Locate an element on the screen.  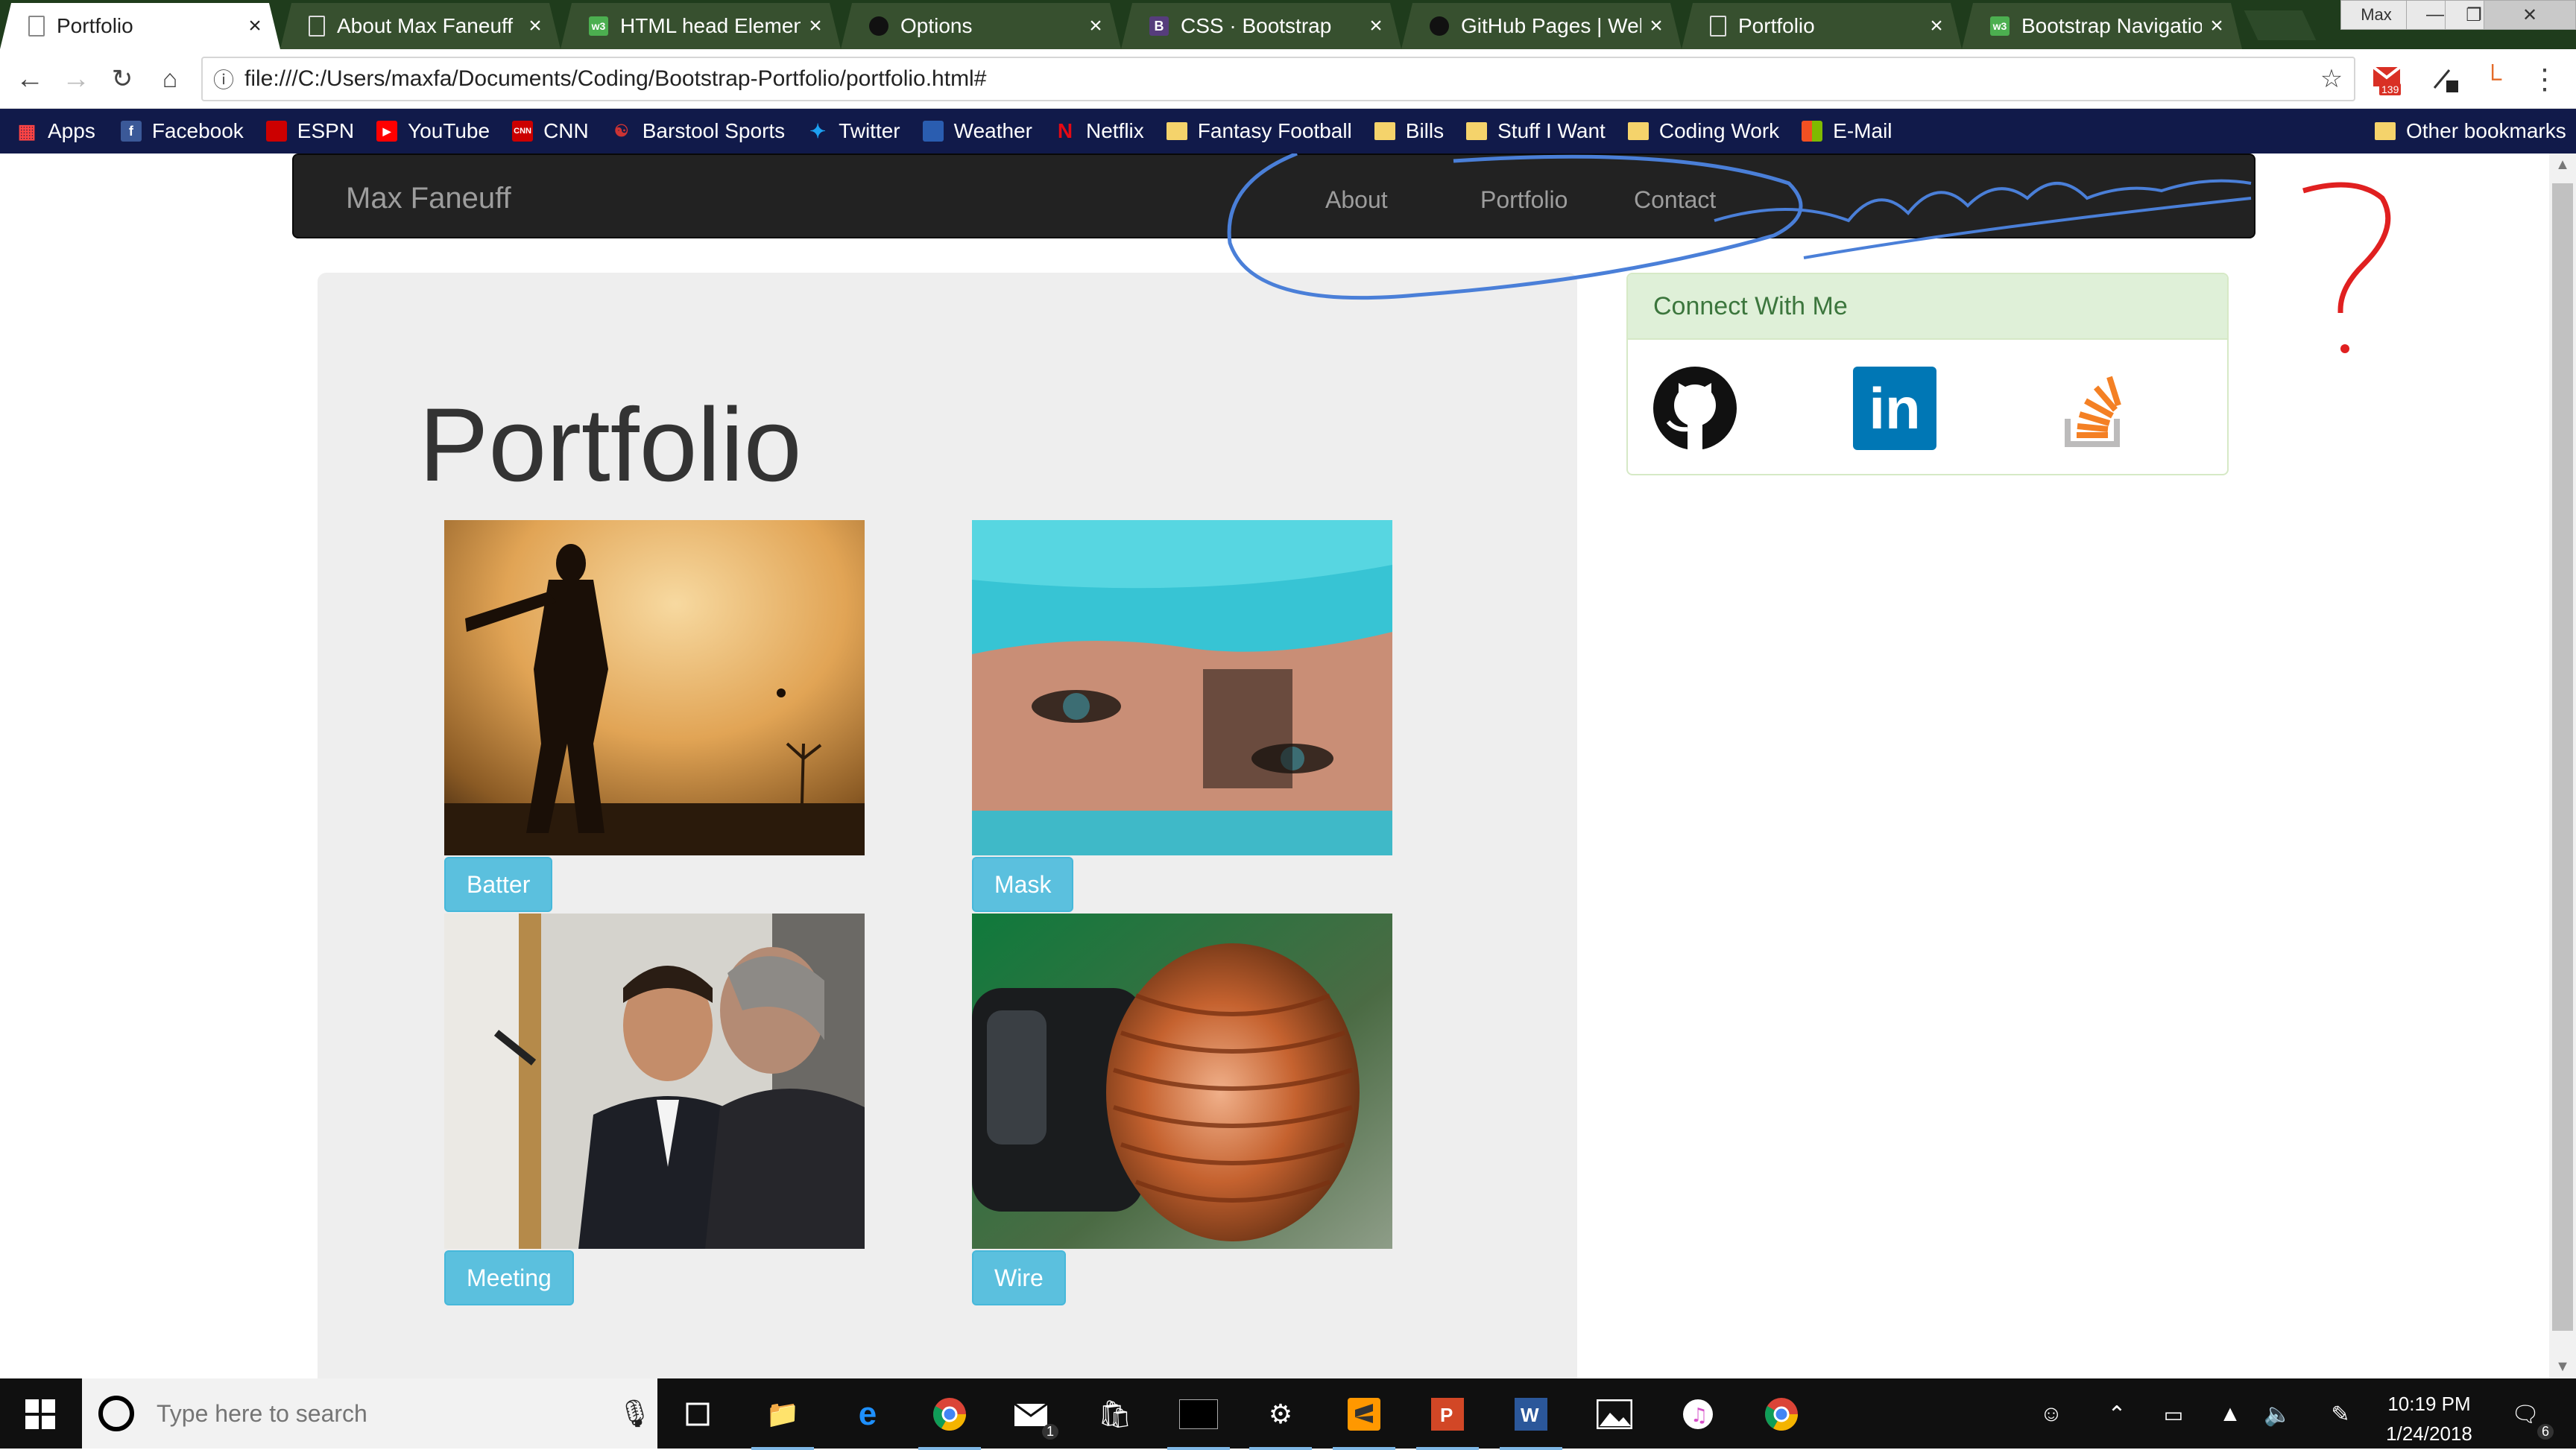
tab-title: HTML head Element is located at coordinates (710, 25).